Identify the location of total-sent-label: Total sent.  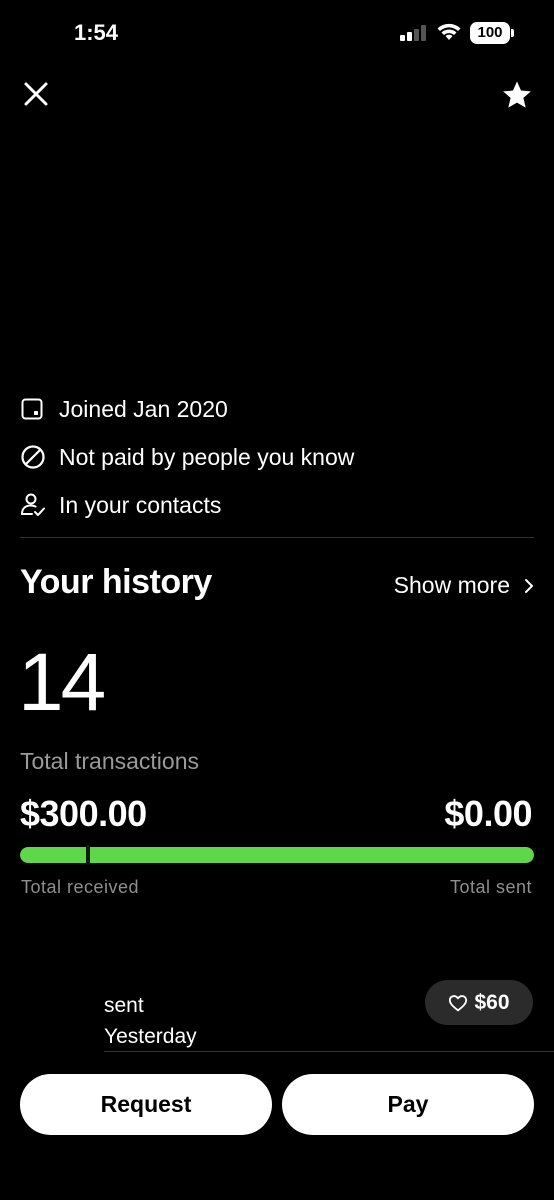
(490, 887).